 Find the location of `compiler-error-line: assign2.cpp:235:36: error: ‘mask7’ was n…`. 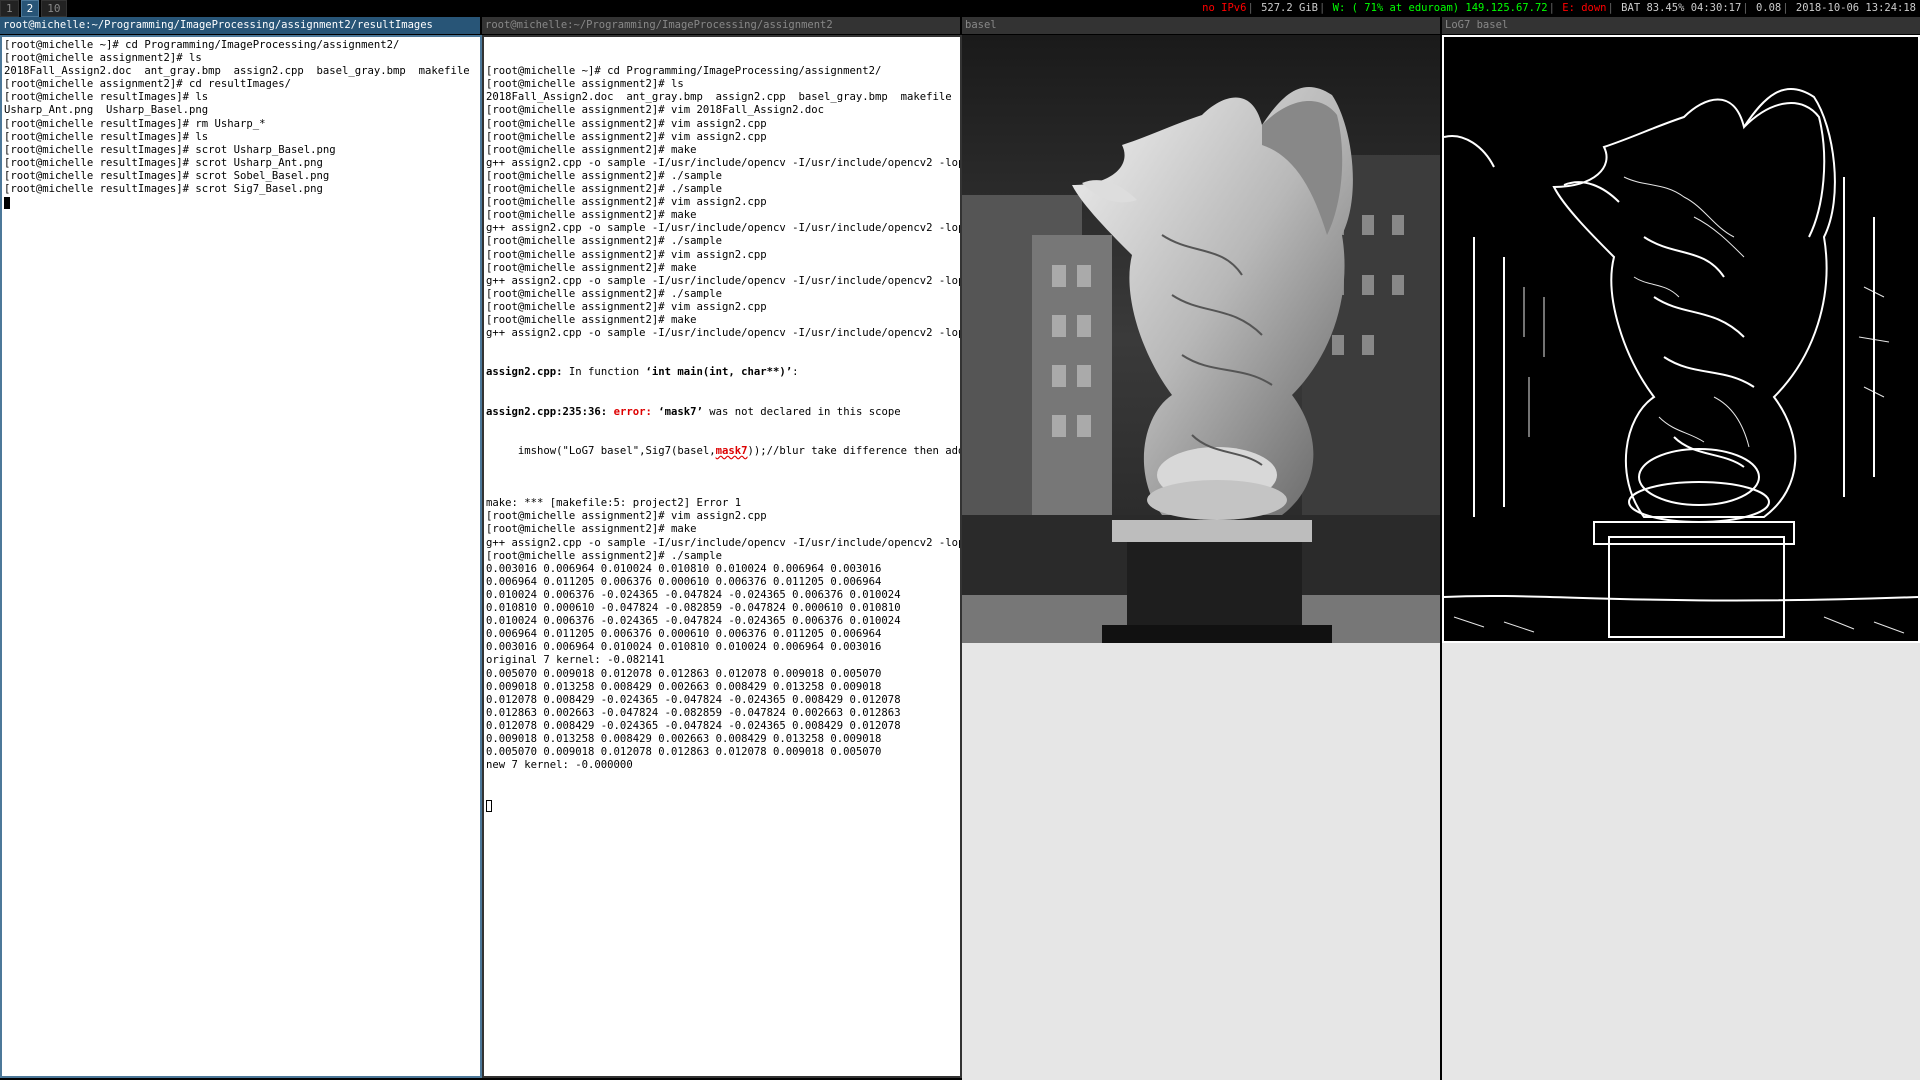

compiler-error-line: assign2.cpp:235:36: error: ‘mask7’ was n… is located at coordinates (723, 412).